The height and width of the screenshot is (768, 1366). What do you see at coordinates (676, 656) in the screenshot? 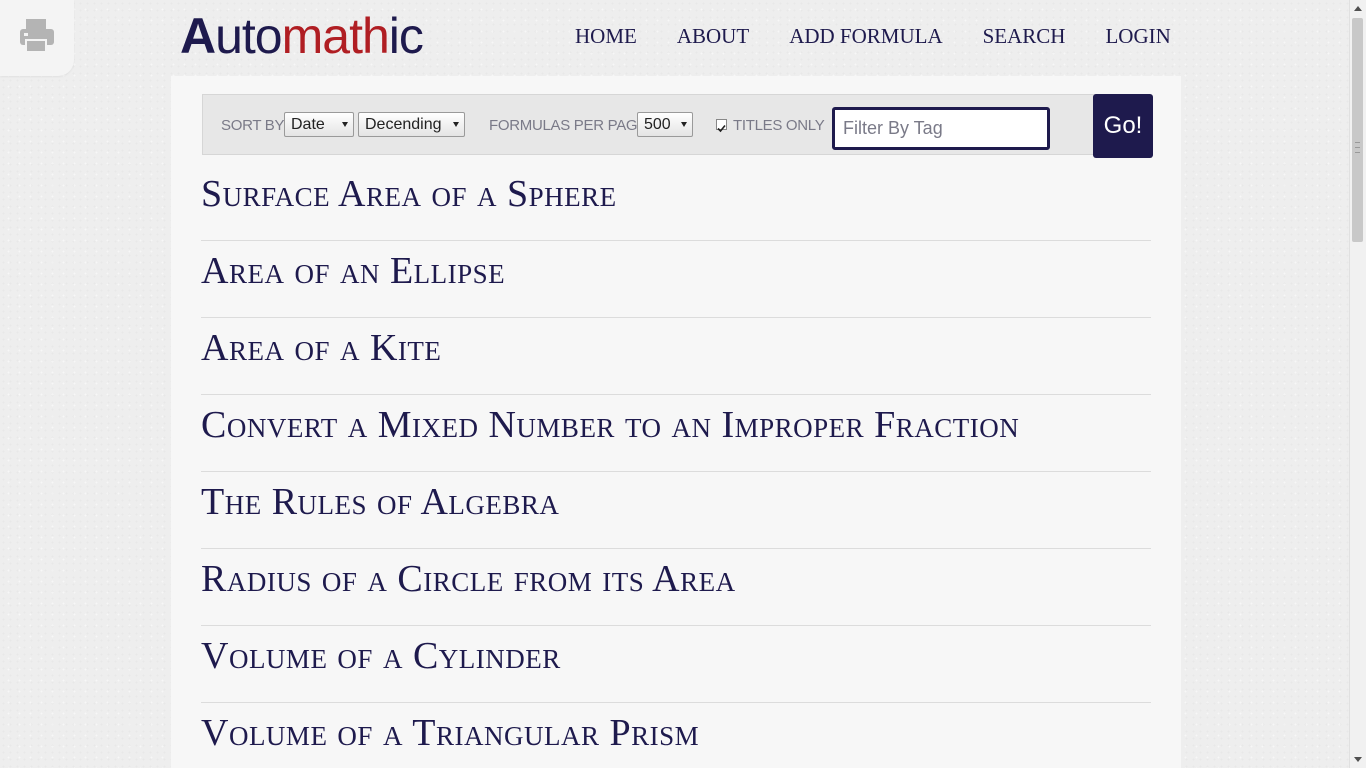
I see `formula-link: Volume of a Cylinder` at bounding box center [676, 656].